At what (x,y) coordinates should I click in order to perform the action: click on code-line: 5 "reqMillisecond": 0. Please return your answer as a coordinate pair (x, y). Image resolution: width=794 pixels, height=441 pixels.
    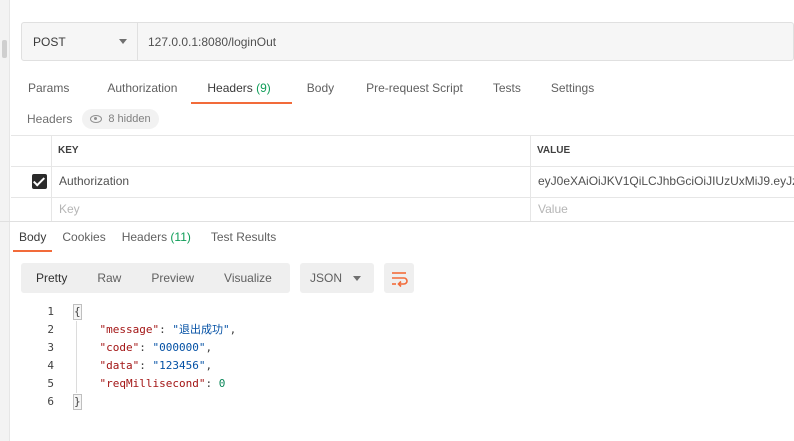
    Looking at the image, I should click on (397, 384).